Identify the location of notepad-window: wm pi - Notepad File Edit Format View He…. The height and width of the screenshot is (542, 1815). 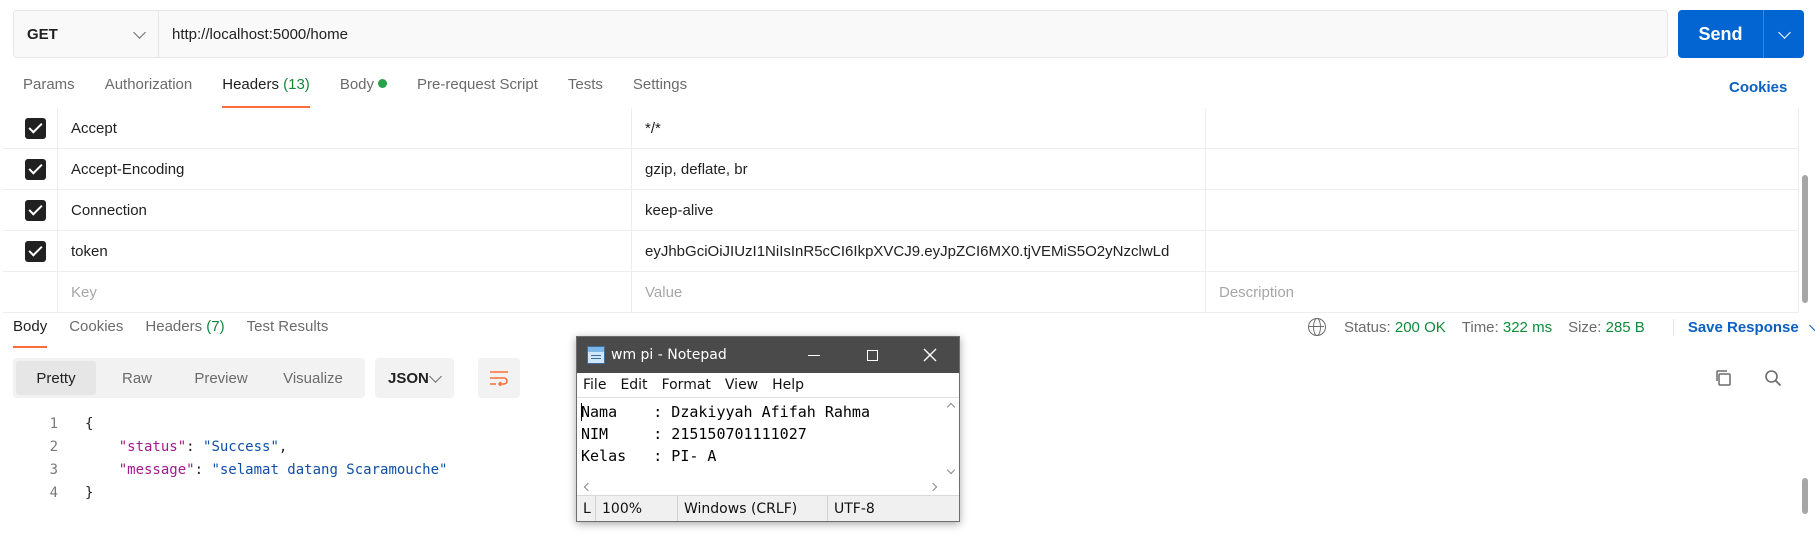
(768, 429).